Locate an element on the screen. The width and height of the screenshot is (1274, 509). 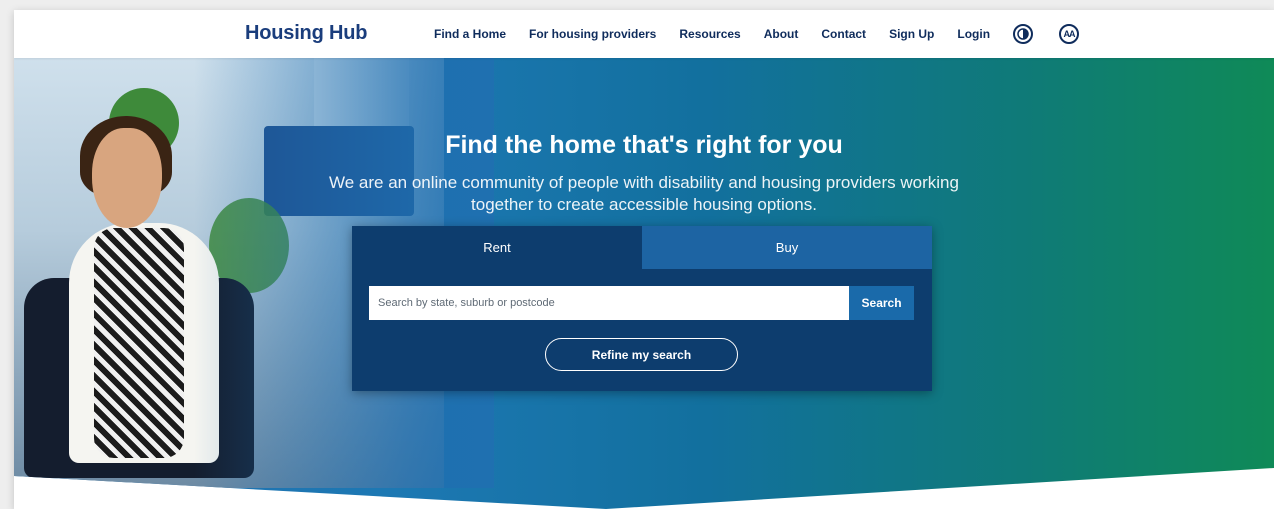
contrast-icon-glyph is located at coordinates (1023, 34).